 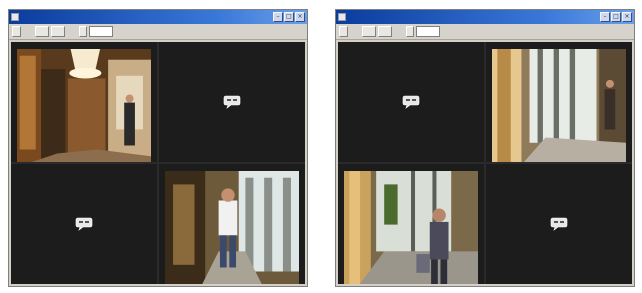 What do you see at coordinates (411, 227) in the screenshot?
I see `camera-feed-entrance` at bounding box center [411, 227].